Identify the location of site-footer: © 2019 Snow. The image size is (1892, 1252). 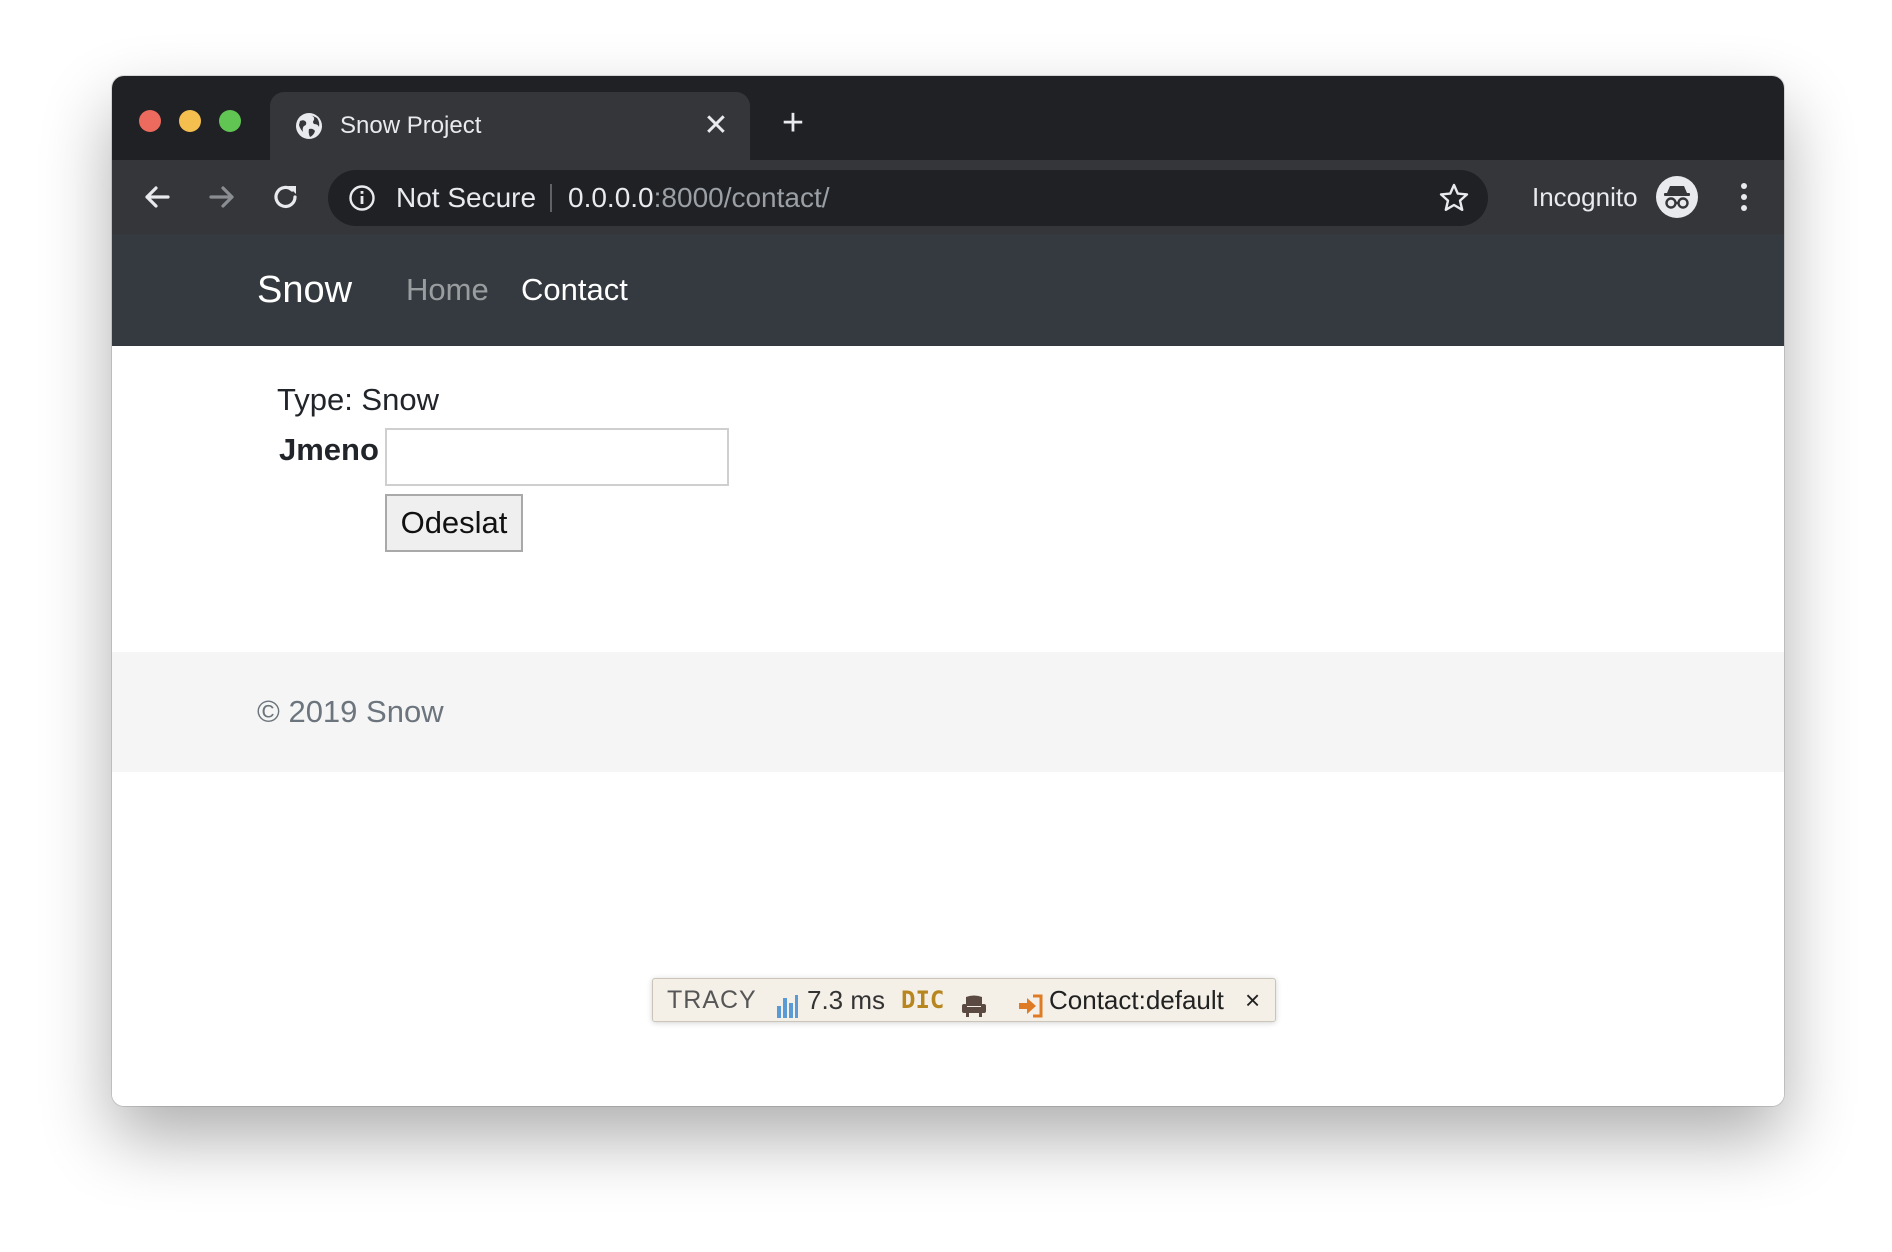
(948, 712).